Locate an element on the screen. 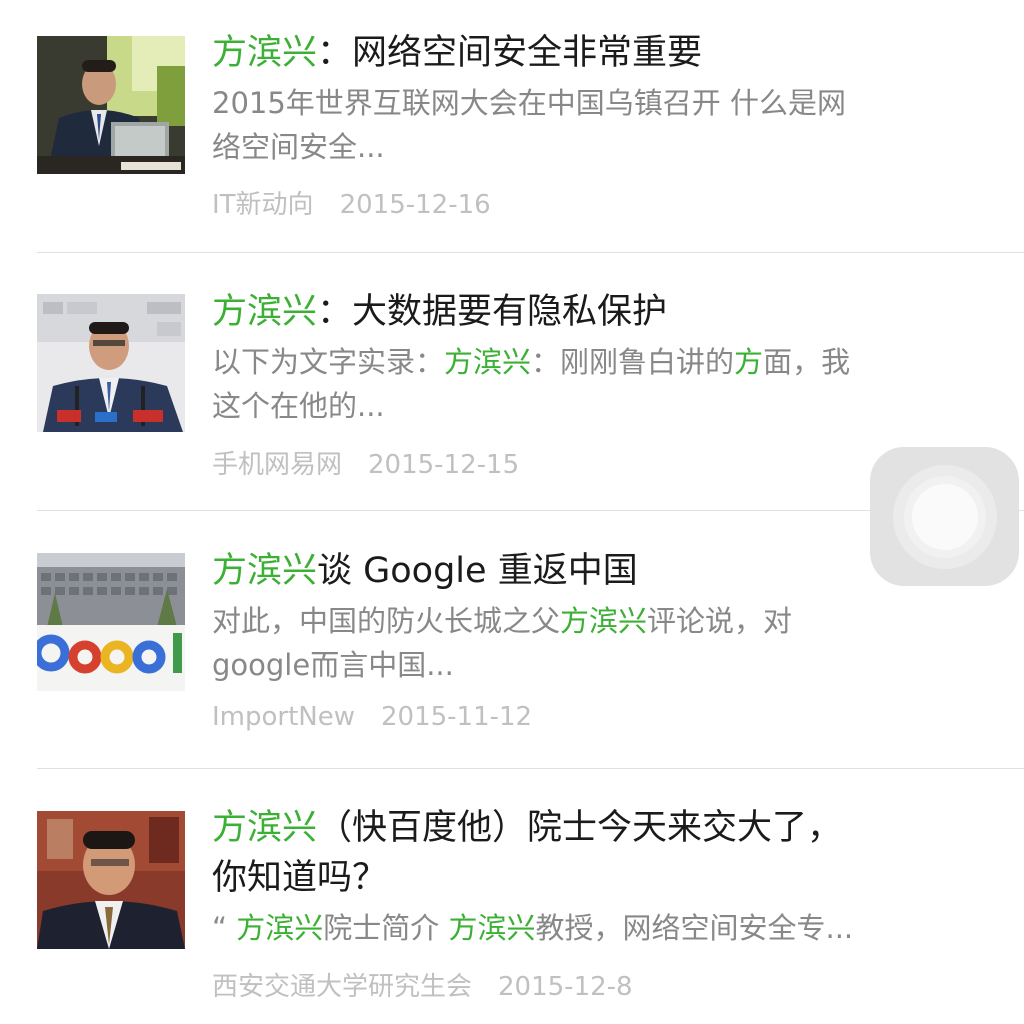 This screenshot has height=1024, width=1024. title-text: （快百度他）院士今天来交大了， is located at coordinates (580, 828).